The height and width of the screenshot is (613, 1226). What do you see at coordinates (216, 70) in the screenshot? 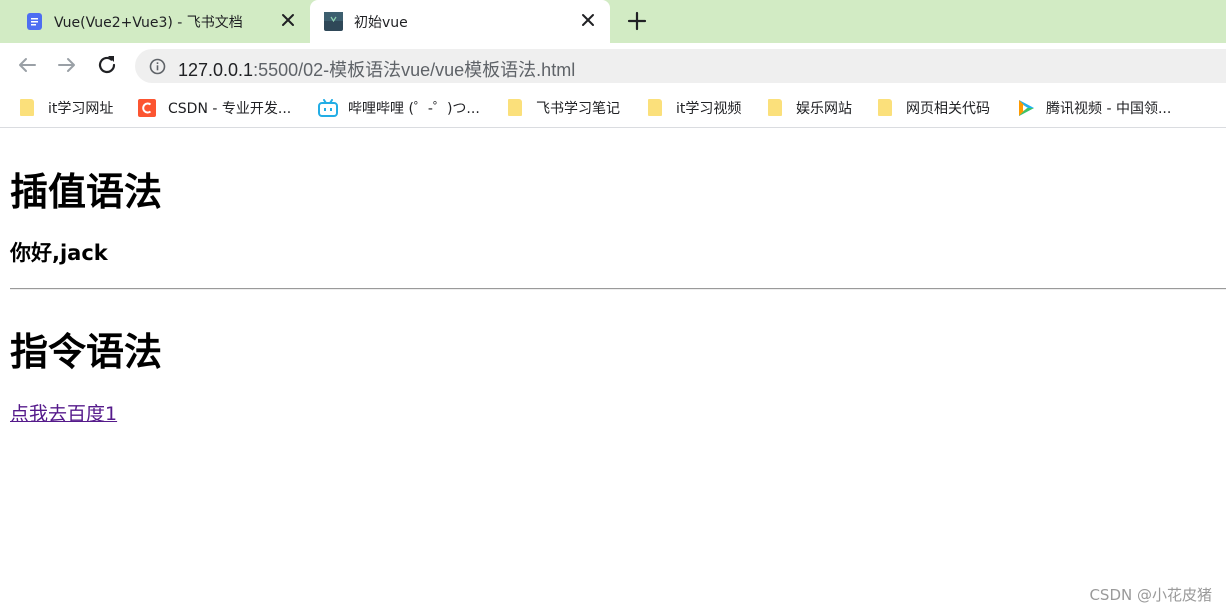
I see `url-host: 127.0.0.1` at bounding box center [216, 70].